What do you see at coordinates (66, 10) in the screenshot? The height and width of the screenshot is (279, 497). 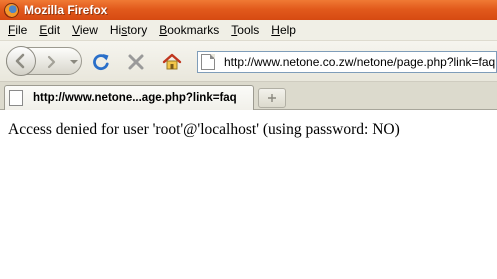 I see `window-title: Mozilla Firefox` at bounding box center [66, 10].